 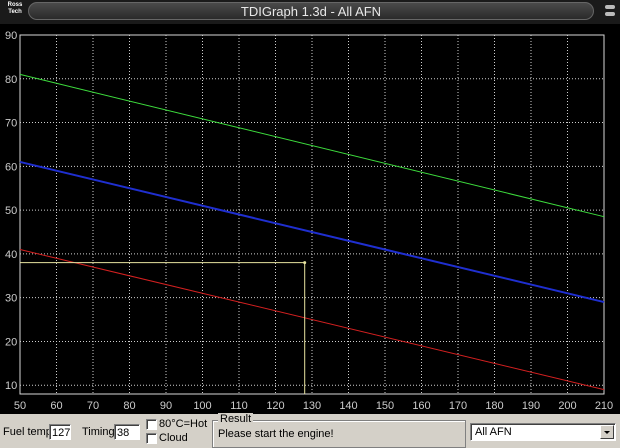 I want to click on window-title: TDIGraph 1.3d - All AFN, so click(x=311, y=11).